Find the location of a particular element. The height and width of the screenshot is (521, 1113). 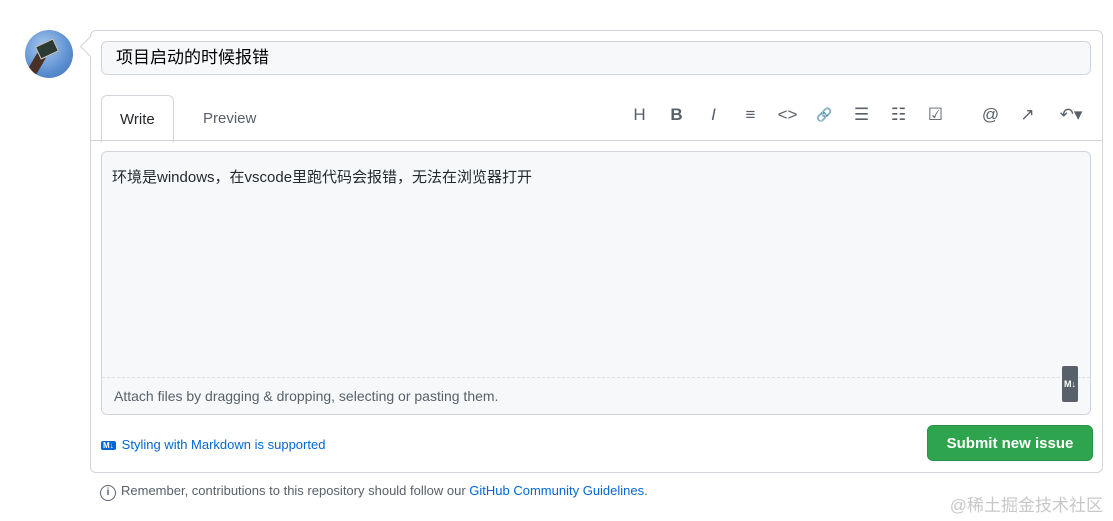

mention-icon: @ is located at coordinates (990, 115).